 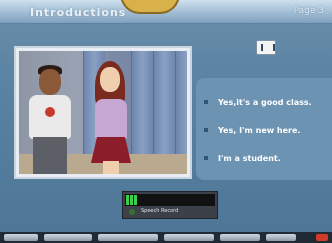 I want to click on record-icon, so click(x=132, y=212).